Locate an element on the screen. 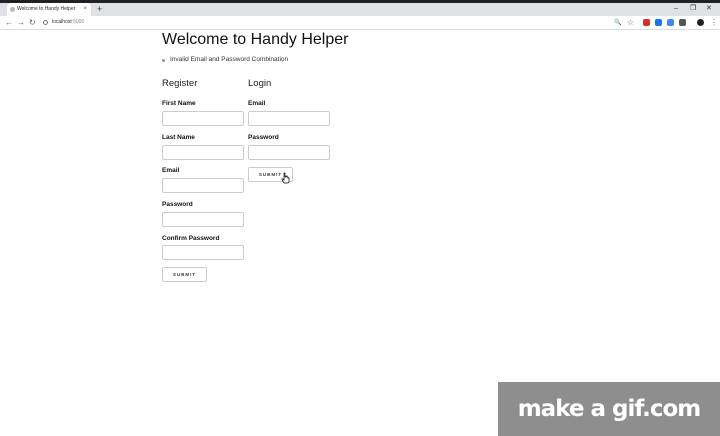 The height and width of the screenshot is (436, 720). site-info-icon is located at coordinates (45, 22).